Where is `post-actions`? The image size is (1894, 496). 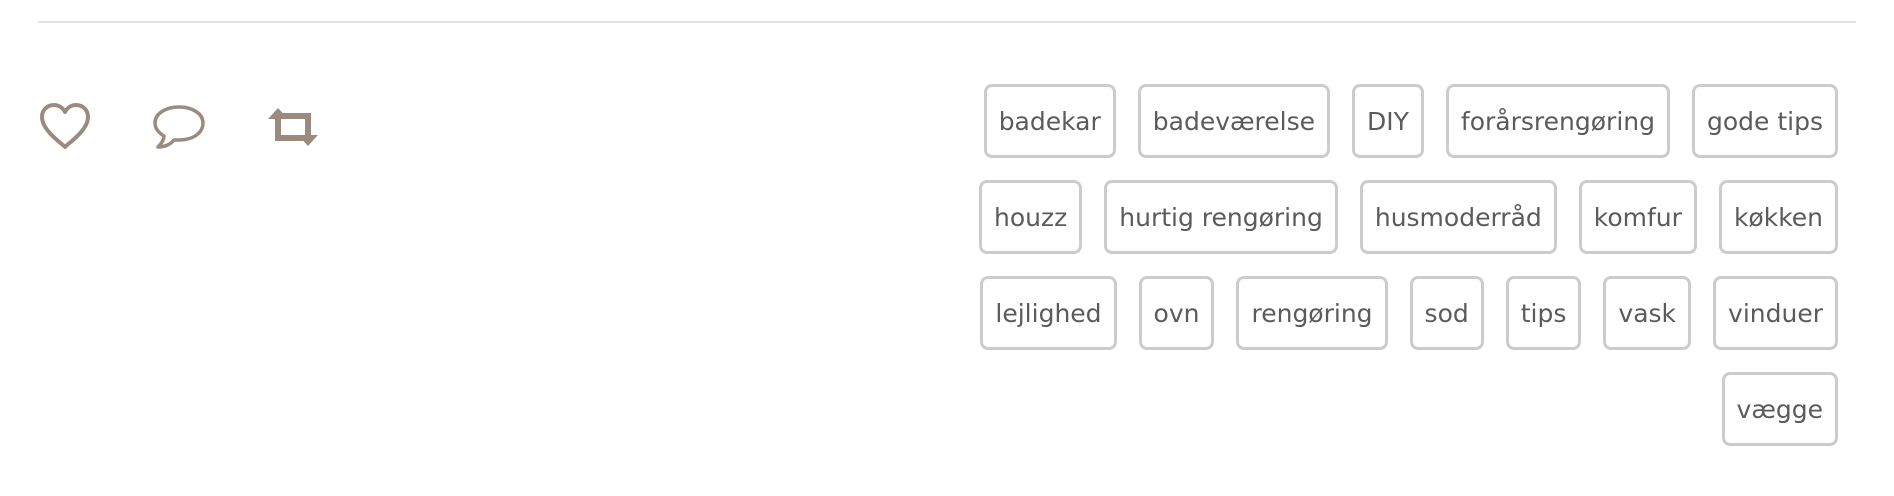 post-actions is located at coordinates (180, 127).